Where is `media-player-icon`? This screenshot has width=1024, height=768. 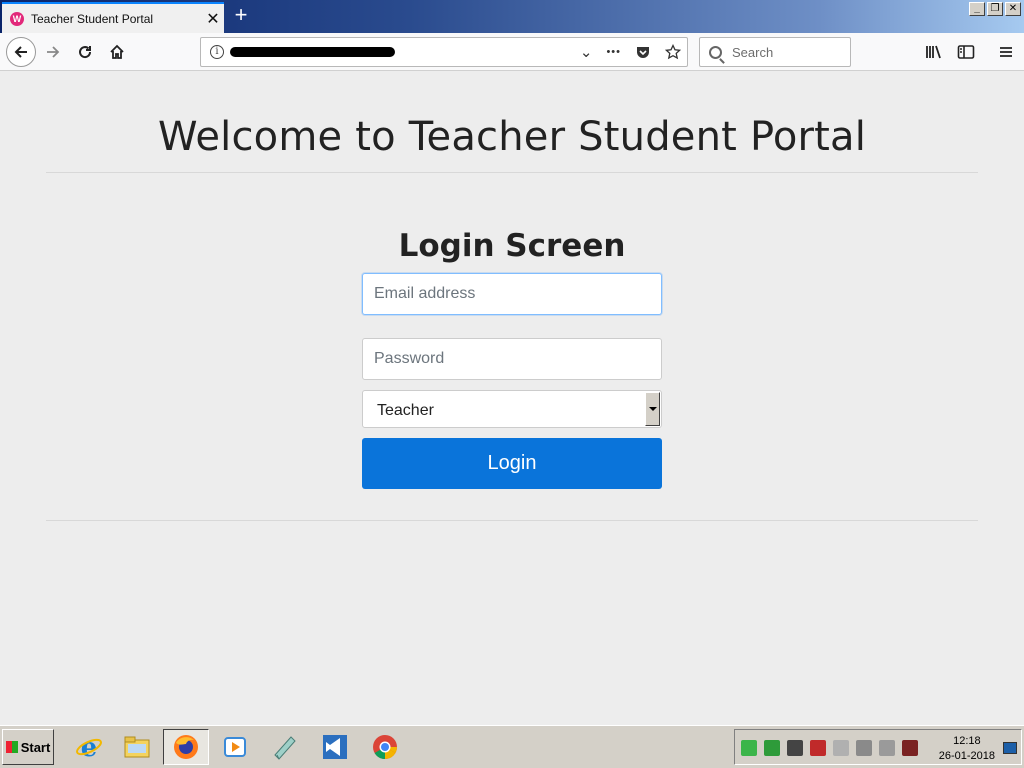 media-player-icon is located at coordinates (235, 747).